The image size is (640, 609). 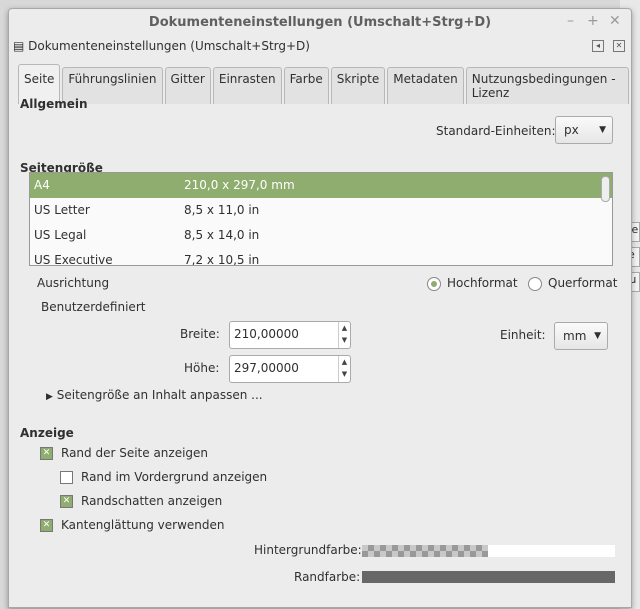 What do you see at coordinates (570, 21) in the screenshot?
I see `minimize-button: –` at bounding box center [570, 21].